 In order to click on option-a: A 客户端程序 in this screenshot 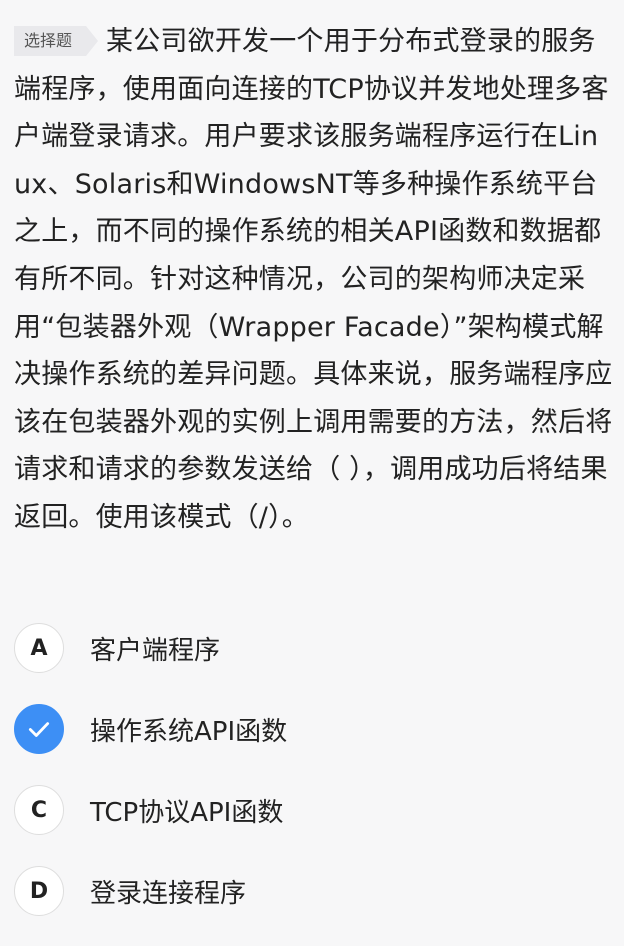, I will do `click(314, 648)`.